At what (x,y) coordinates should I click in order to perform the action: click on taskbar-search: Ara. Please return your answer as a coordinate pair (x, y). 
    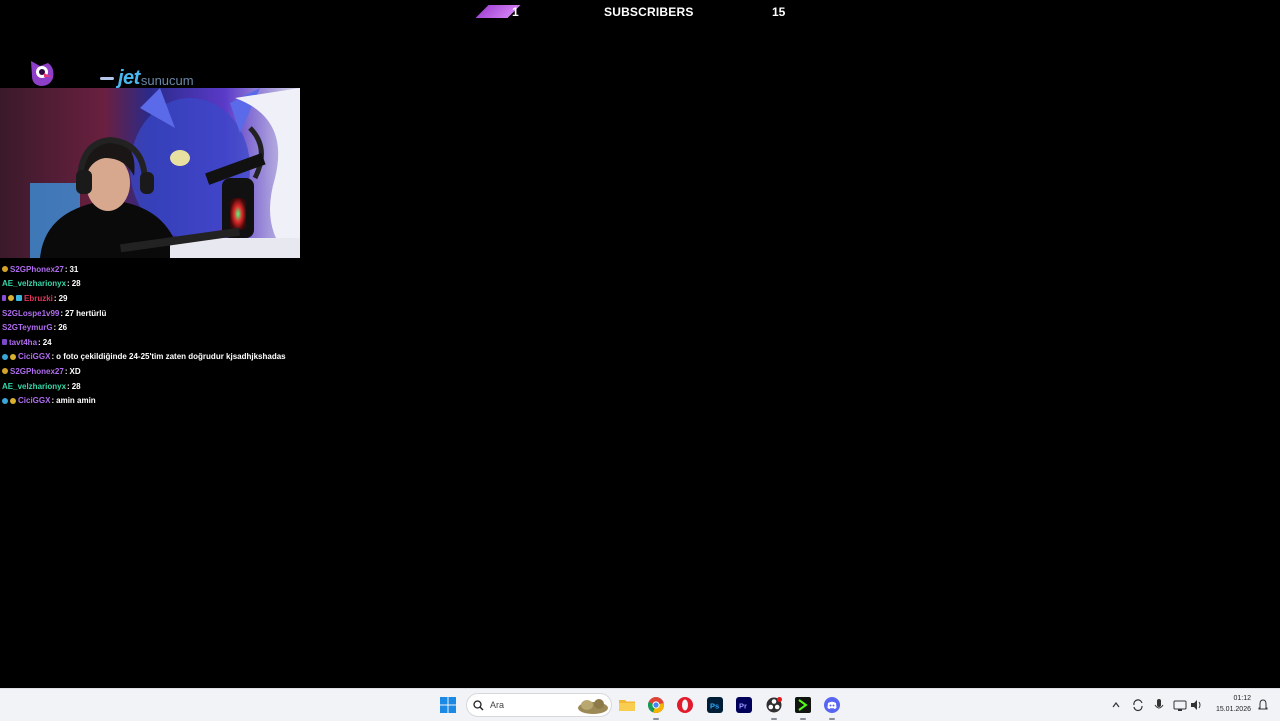
    Looking at the image, I should click on (539, 705).